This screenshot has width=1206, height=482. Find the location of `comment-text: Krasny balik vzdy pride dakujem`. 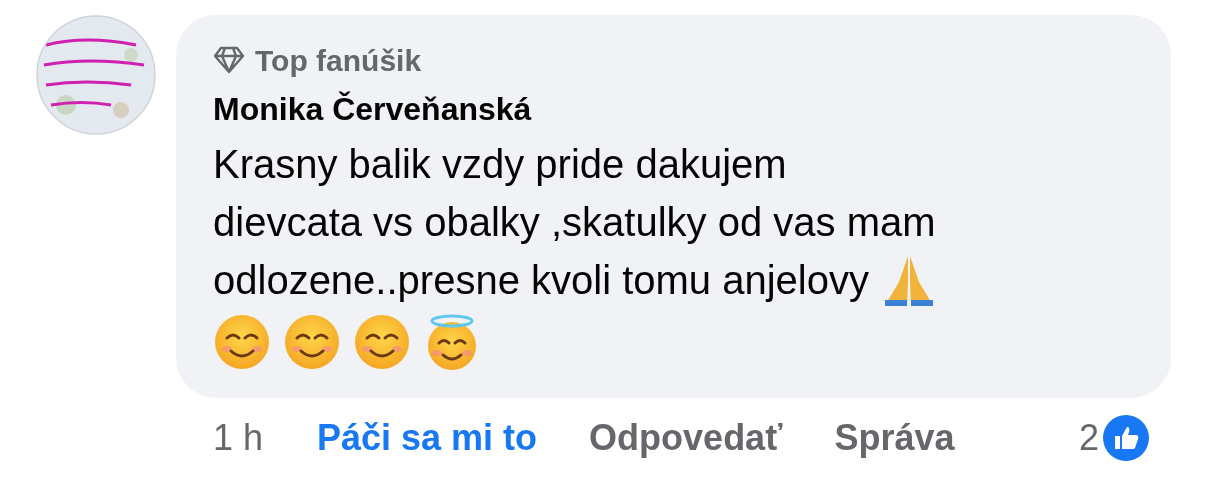

comment-text: Krasny balik vzdy pride dakujem is located at coordinates (500, 164).